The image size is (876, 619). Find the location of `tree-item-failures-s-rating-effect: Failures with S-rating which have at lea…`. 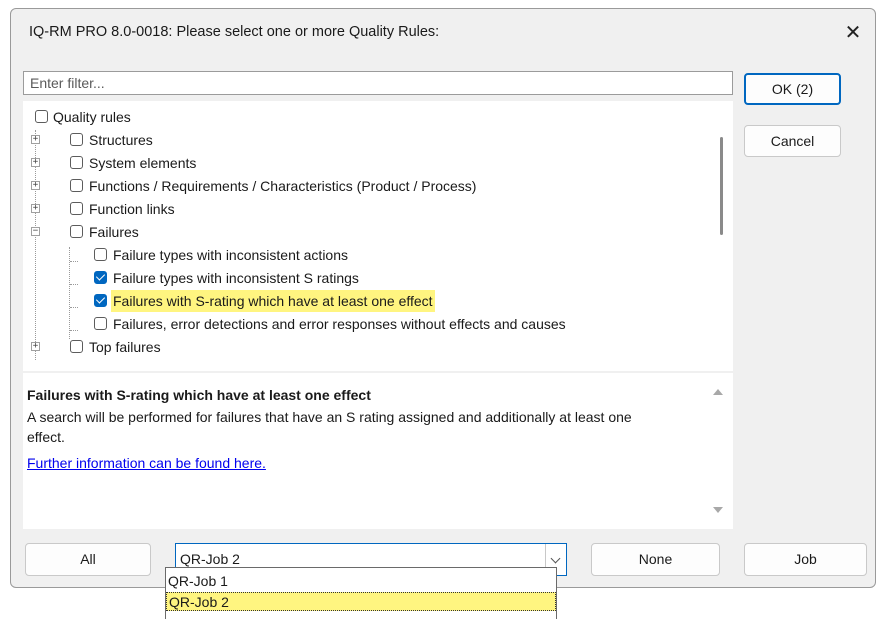

tree-item-failures-s-rating-effect: Failures with S-rating which have at lea… is located at coordinates (373, 301).